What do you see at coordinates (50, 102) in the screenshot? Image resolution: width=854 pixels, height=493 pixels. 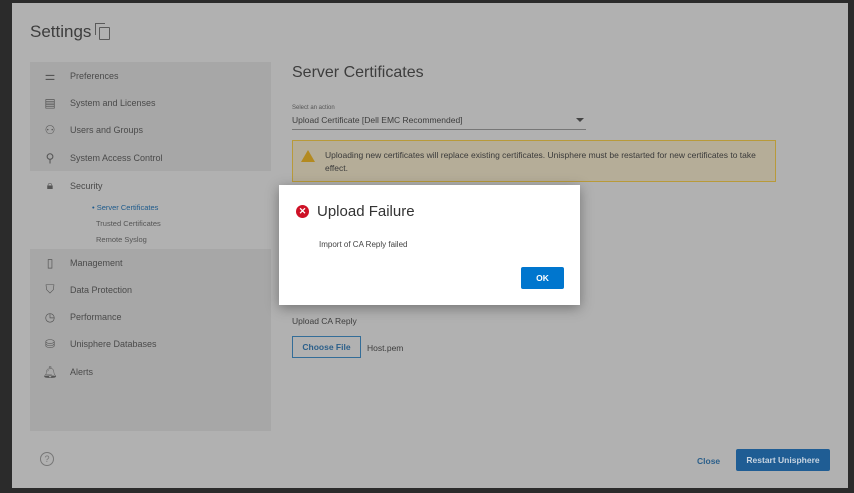 I see `license-icon: ▤` at bounding box center [50, 102].